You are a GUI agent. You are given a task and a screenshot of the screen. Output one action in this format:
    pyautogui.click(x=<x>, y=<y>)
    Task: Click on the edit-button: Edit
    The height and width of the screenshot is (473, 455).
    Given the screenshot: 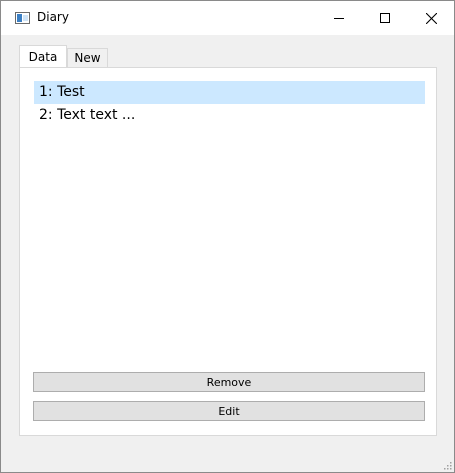 What is the action you would take?
    pyautogui.click(x=229, y=411)
    